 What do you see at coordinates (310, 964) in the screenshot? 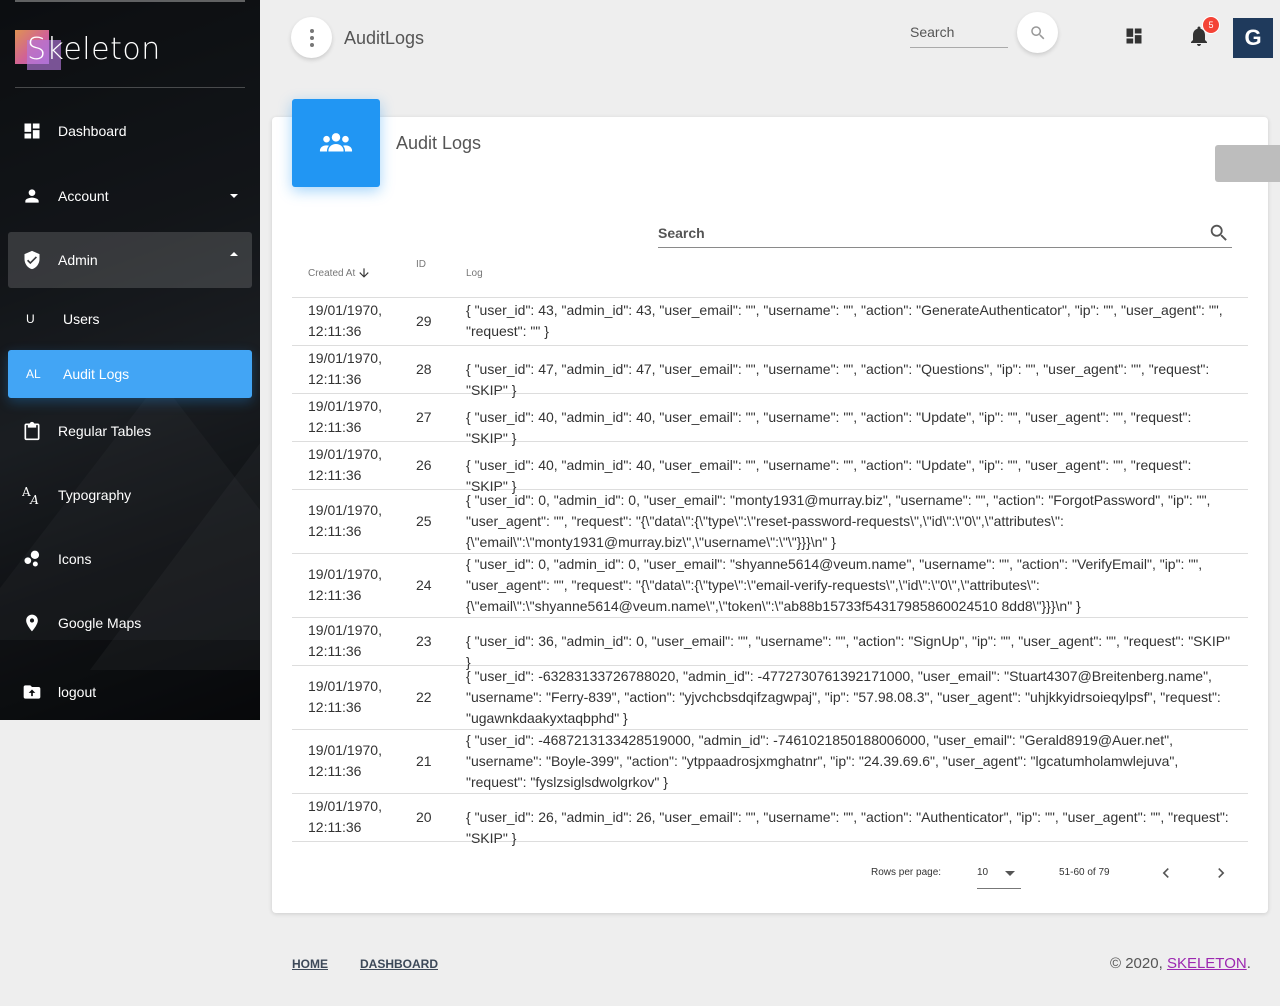
I see `footer-link-home: HOME` at bounding box center [310, 964].